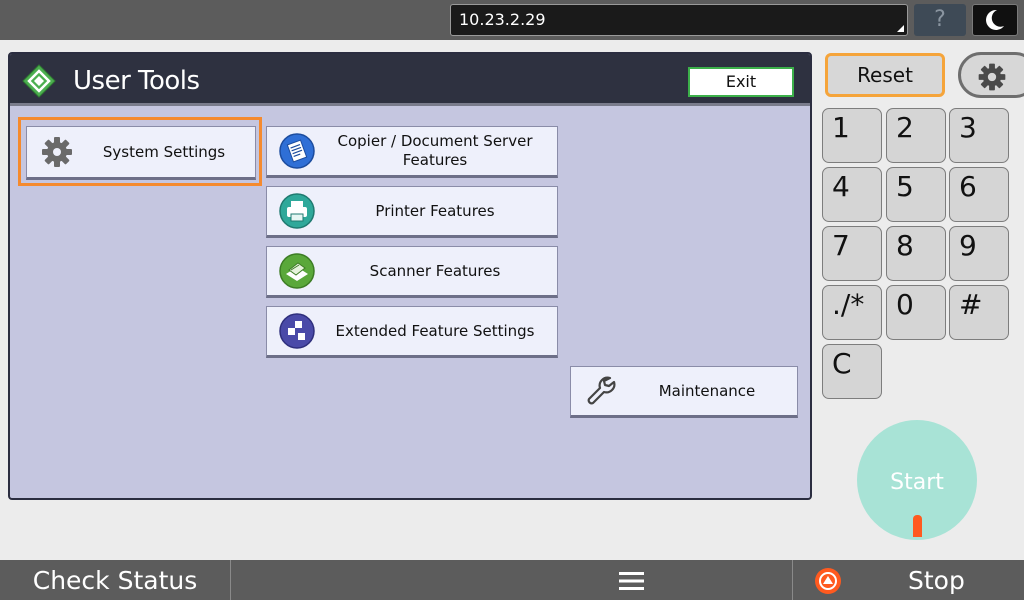 The height and width of the screenshot is (600, 1024). Describe the element at coordinates (412, 332) in the screenshot. I see `extended-feature-settings-button: Extended Feature Settings` at that location.